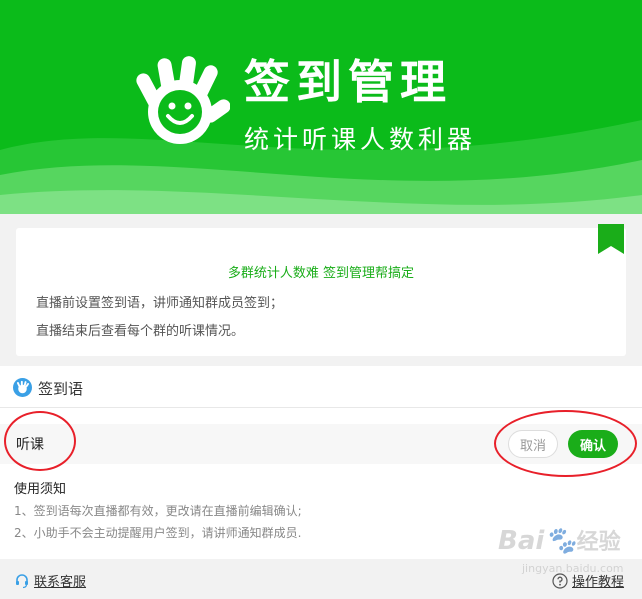  I want to click on annotation-ellipse-buttons, so click(565, 443).